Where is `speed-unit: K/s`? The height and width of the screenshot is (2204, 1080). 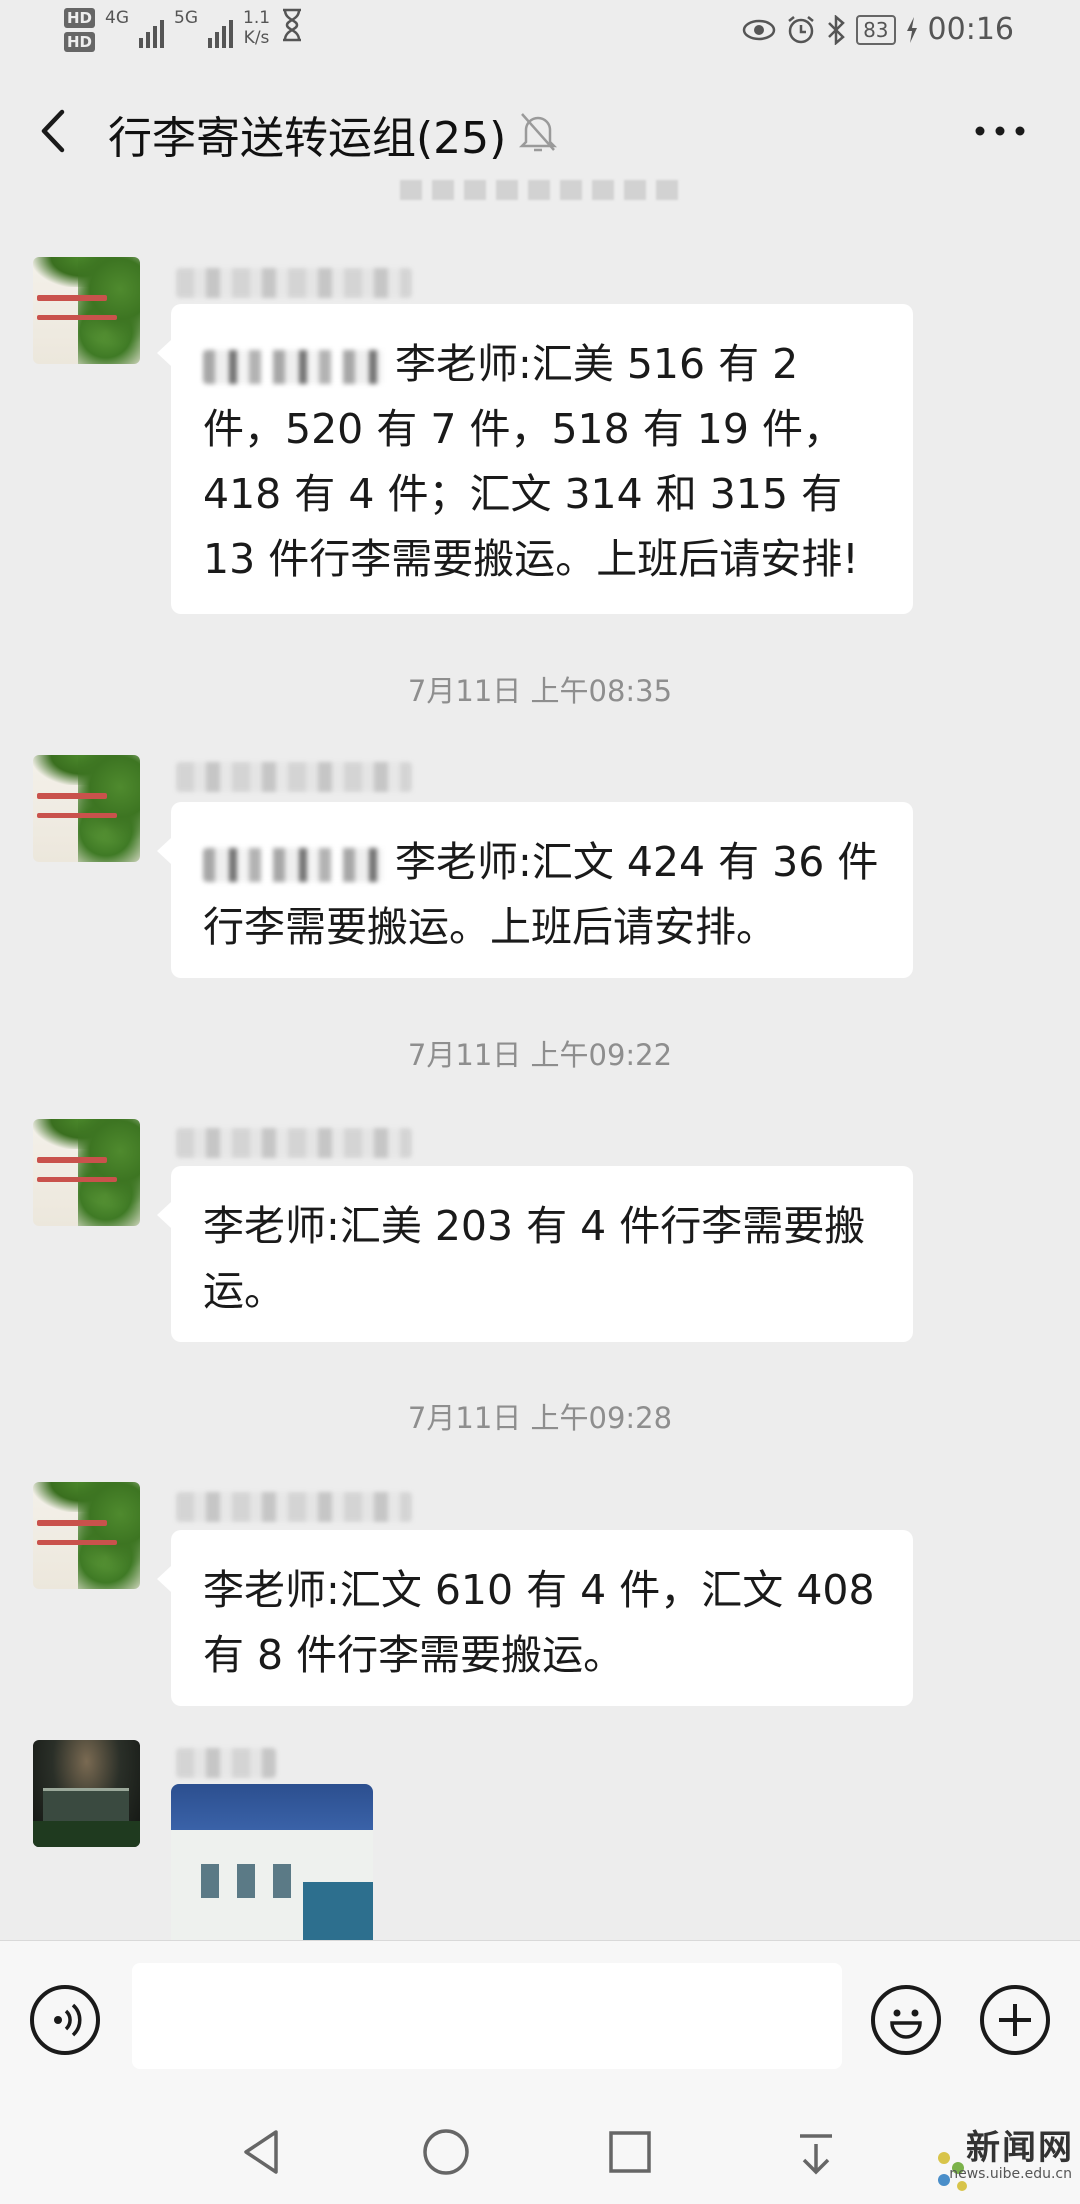
speed-unit: K/s is located at coordinates (256, 38).